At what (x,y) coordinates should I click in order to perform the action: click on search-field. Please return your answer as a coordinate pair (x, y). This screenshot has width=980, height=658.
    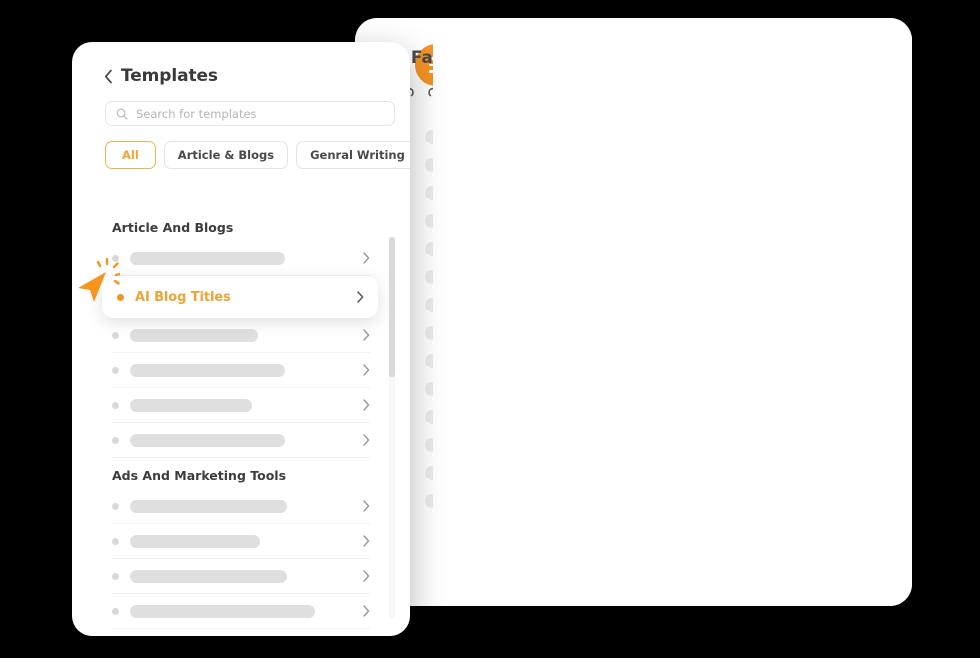
    Looking at the image, I should click on (250, 113).